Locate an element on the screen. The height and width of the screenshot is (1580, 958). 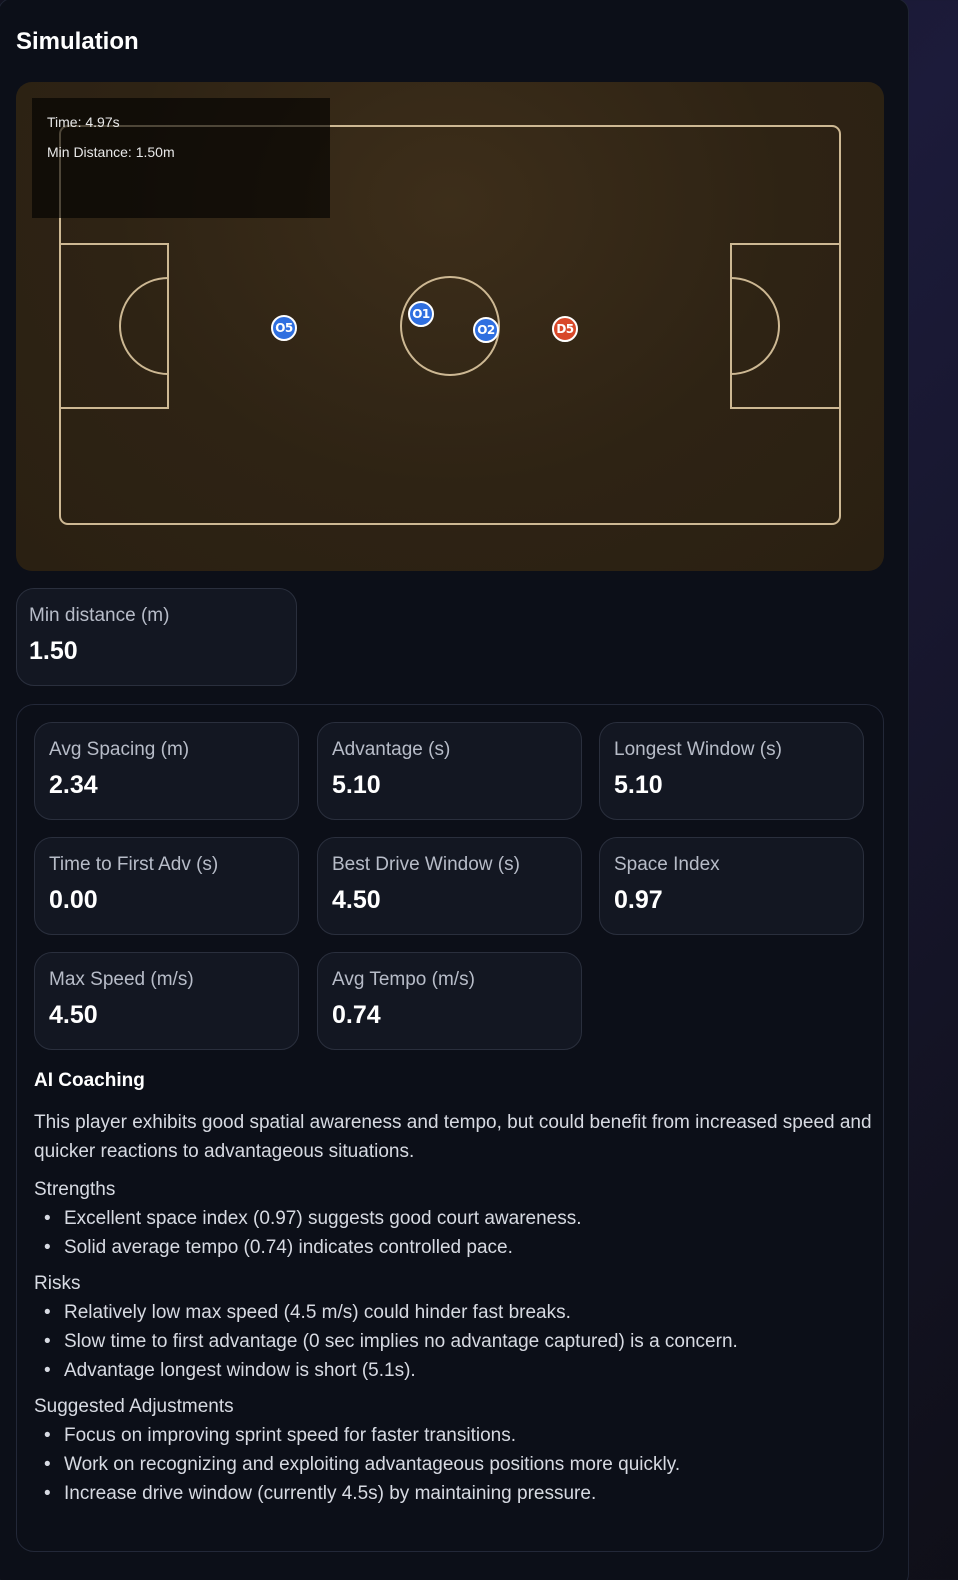
stat-label: Max Speed (m/s) is located at coordinates (121, 979).